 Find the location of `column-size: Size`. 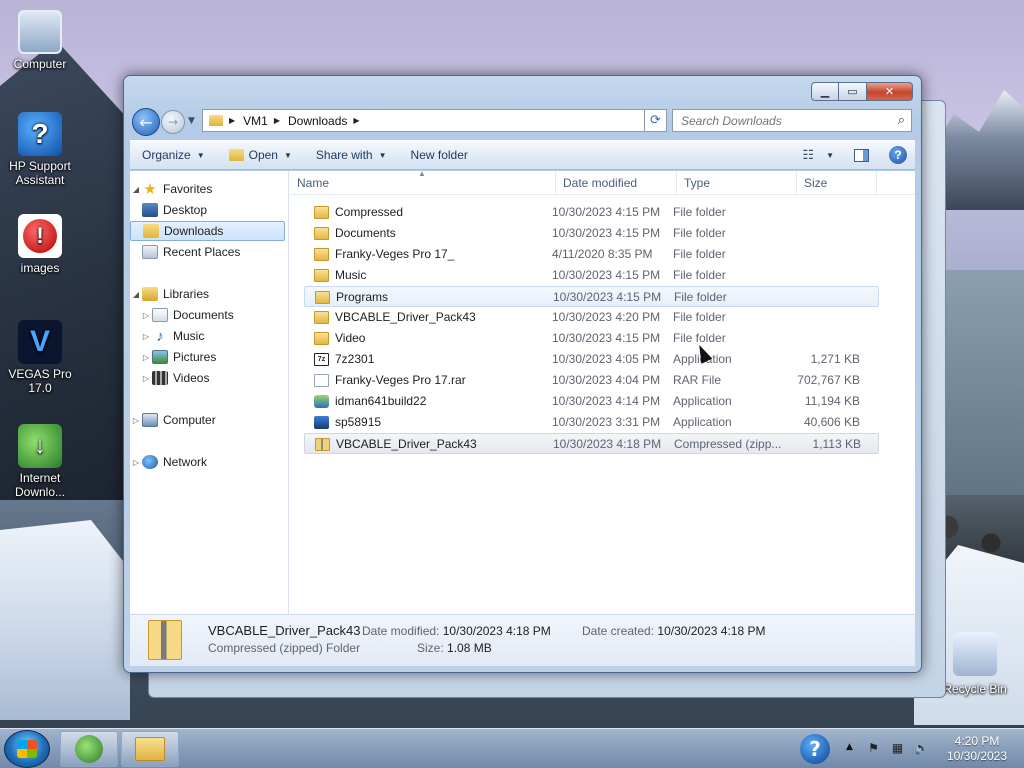

column-size: Size is located at coordinates (837, 183).